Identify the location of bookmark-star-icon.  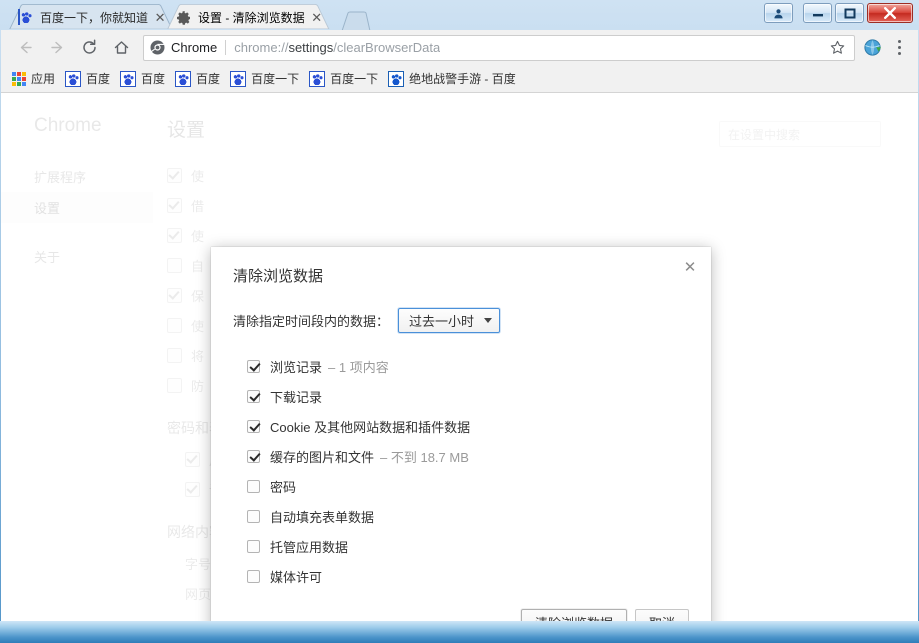
(837, 48).